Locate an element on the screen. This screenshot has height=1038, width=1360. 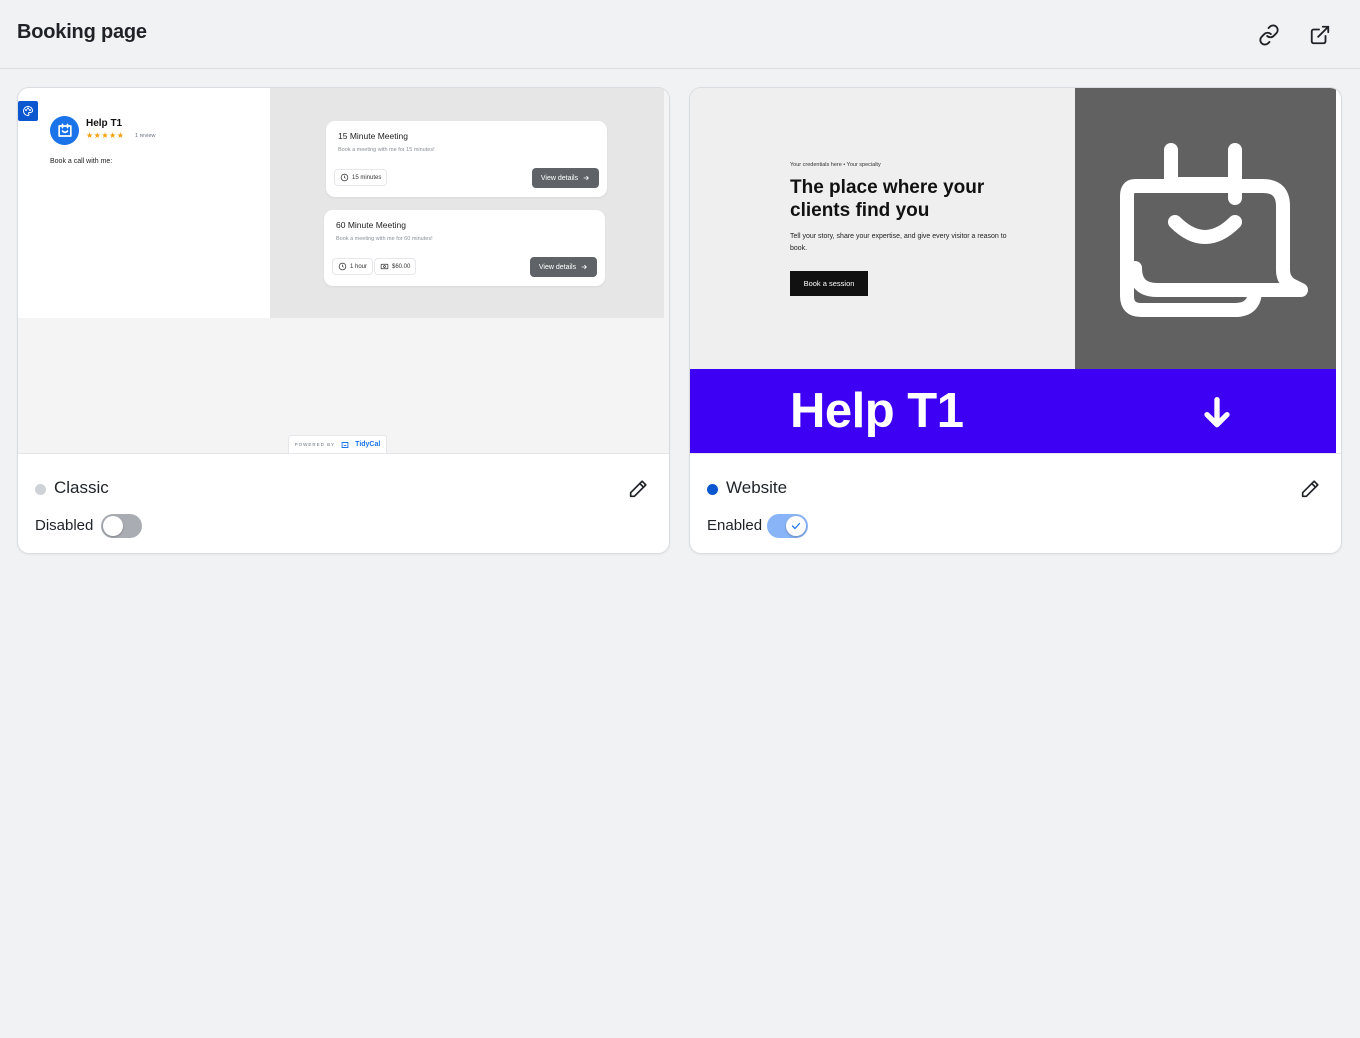
open-external-button is located at coordinates (1320, 35).